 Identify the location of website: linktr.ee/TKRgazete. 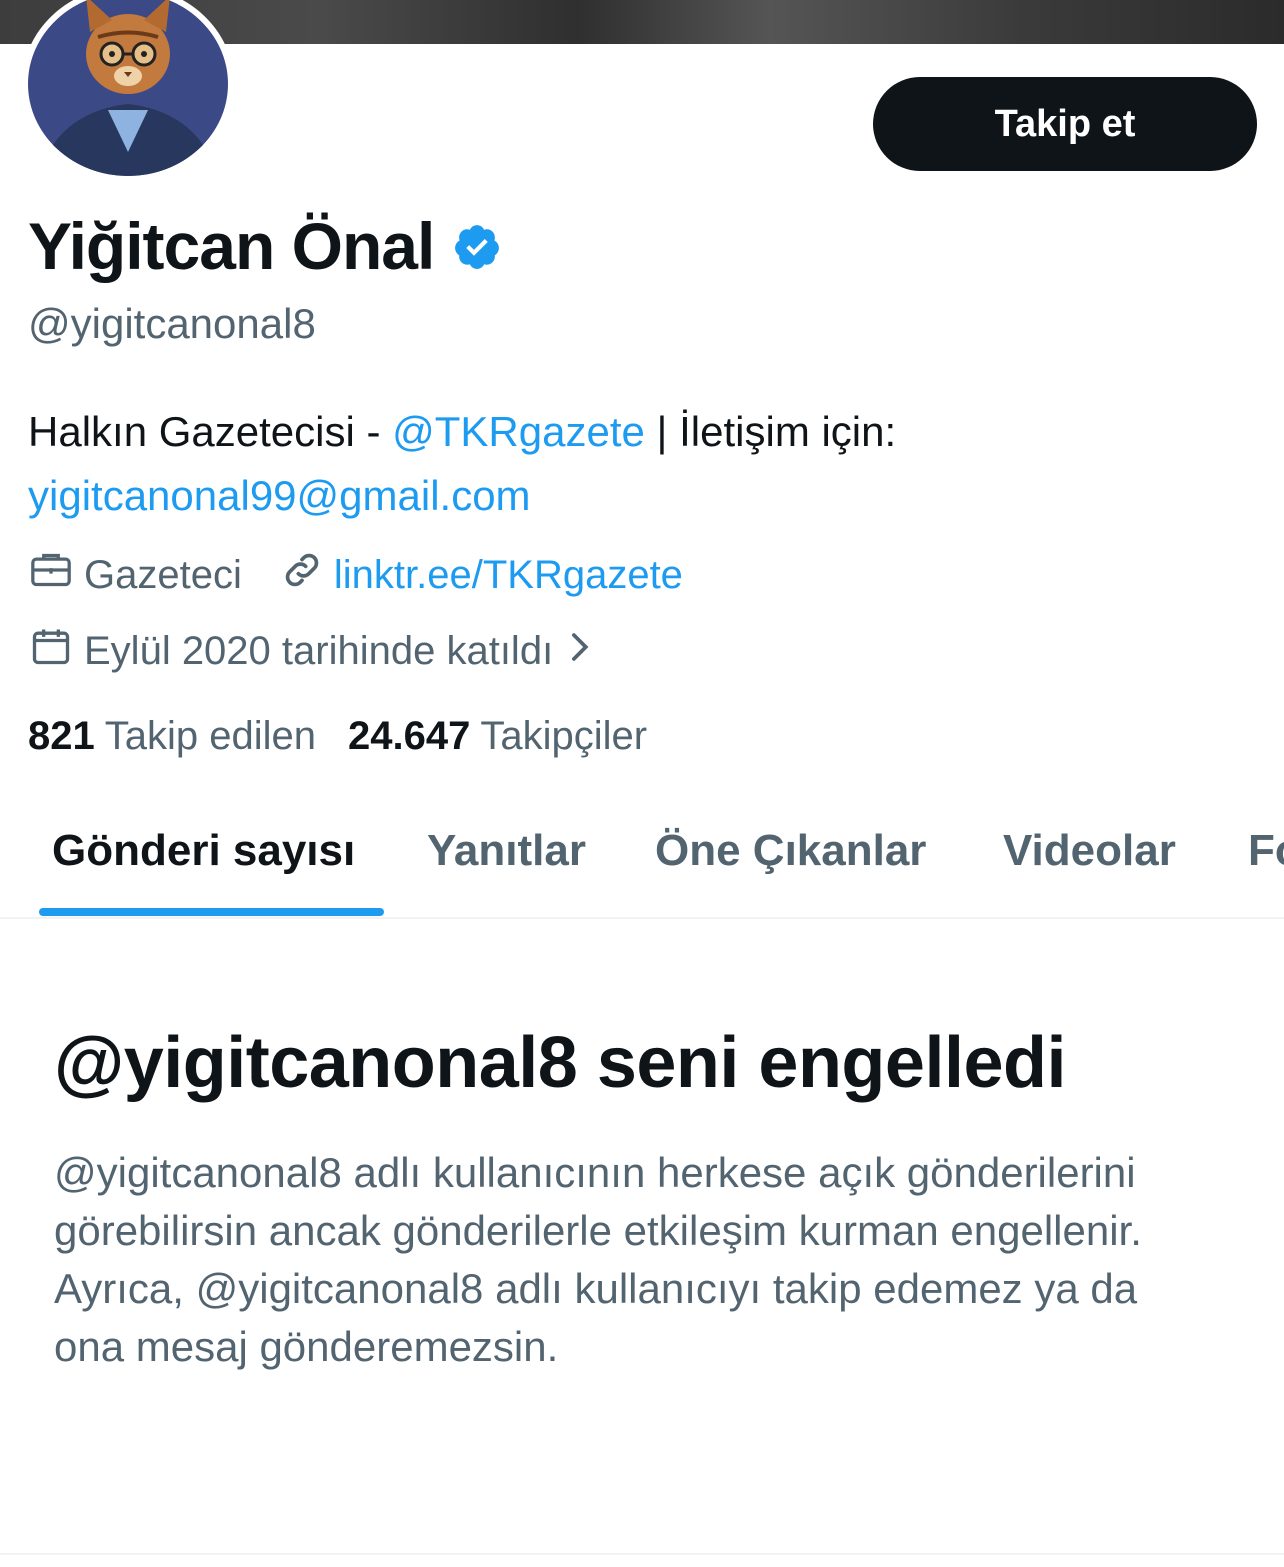
(481, 575).